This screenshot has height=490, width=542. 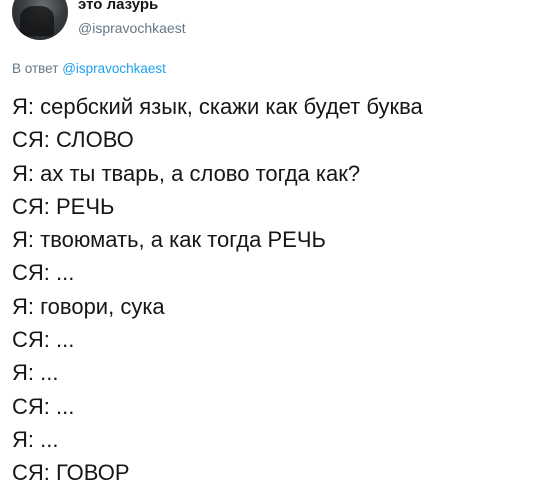 I want to click on avatar, so click(x=40, y=20).